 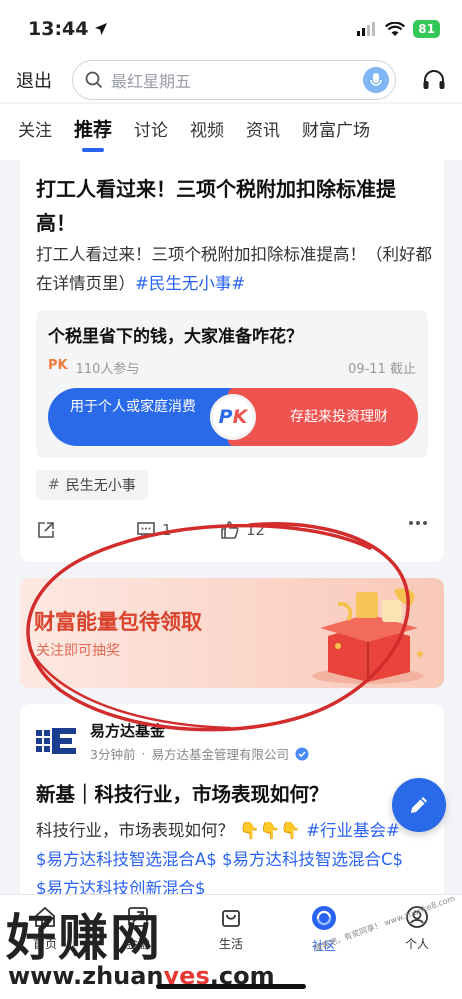 What do you see at coordinates (45, 916) in the screenshot?
I see `home-icon` at bounding box center [45, 916].